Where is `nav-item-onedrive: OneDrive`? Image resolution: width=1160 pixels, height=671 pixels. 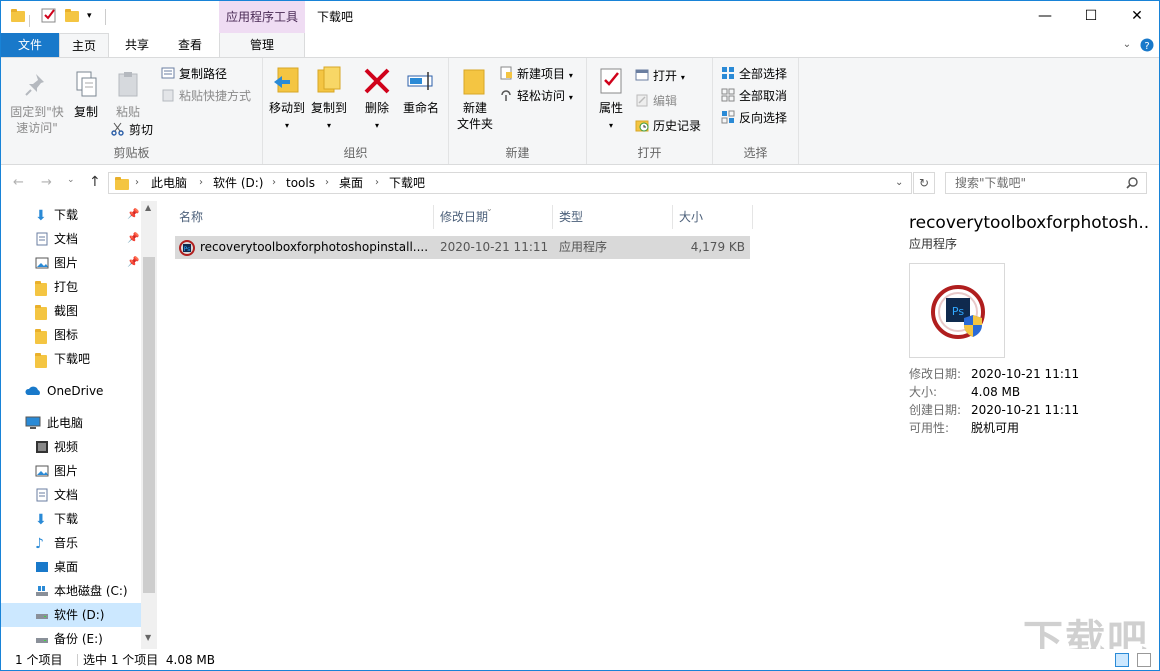 nav-item-onedrive: OneDrive is located at coordinates (71, 391).